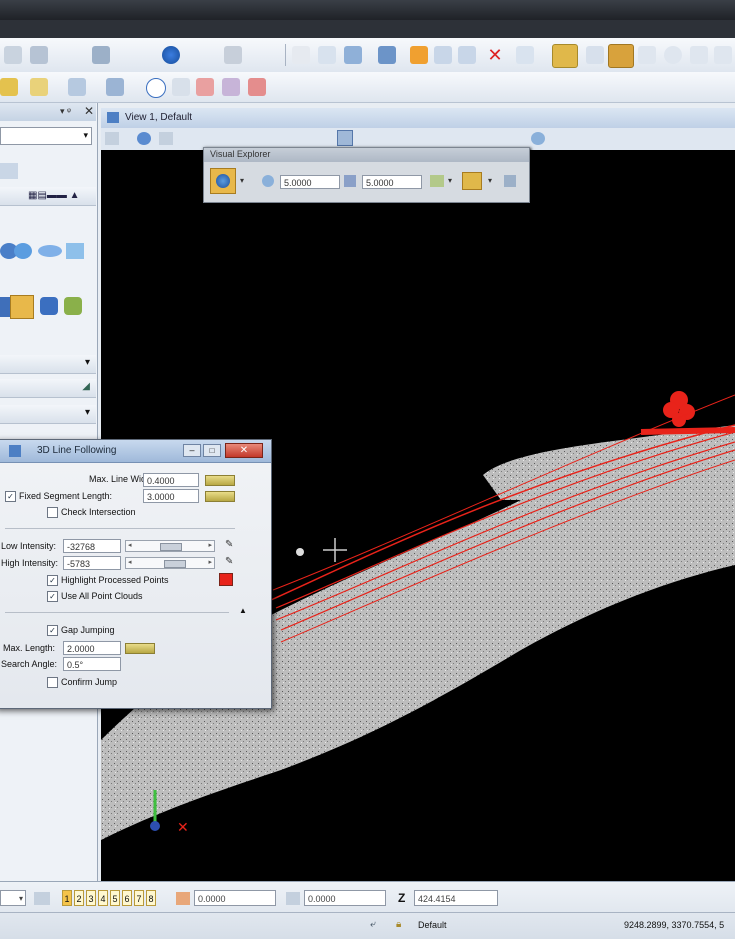 This screenshot has height=939, width=735. What do you see at coordinates (9, 171) in the screenshot?
I see `task-icon` at bounding box center [9, 171].